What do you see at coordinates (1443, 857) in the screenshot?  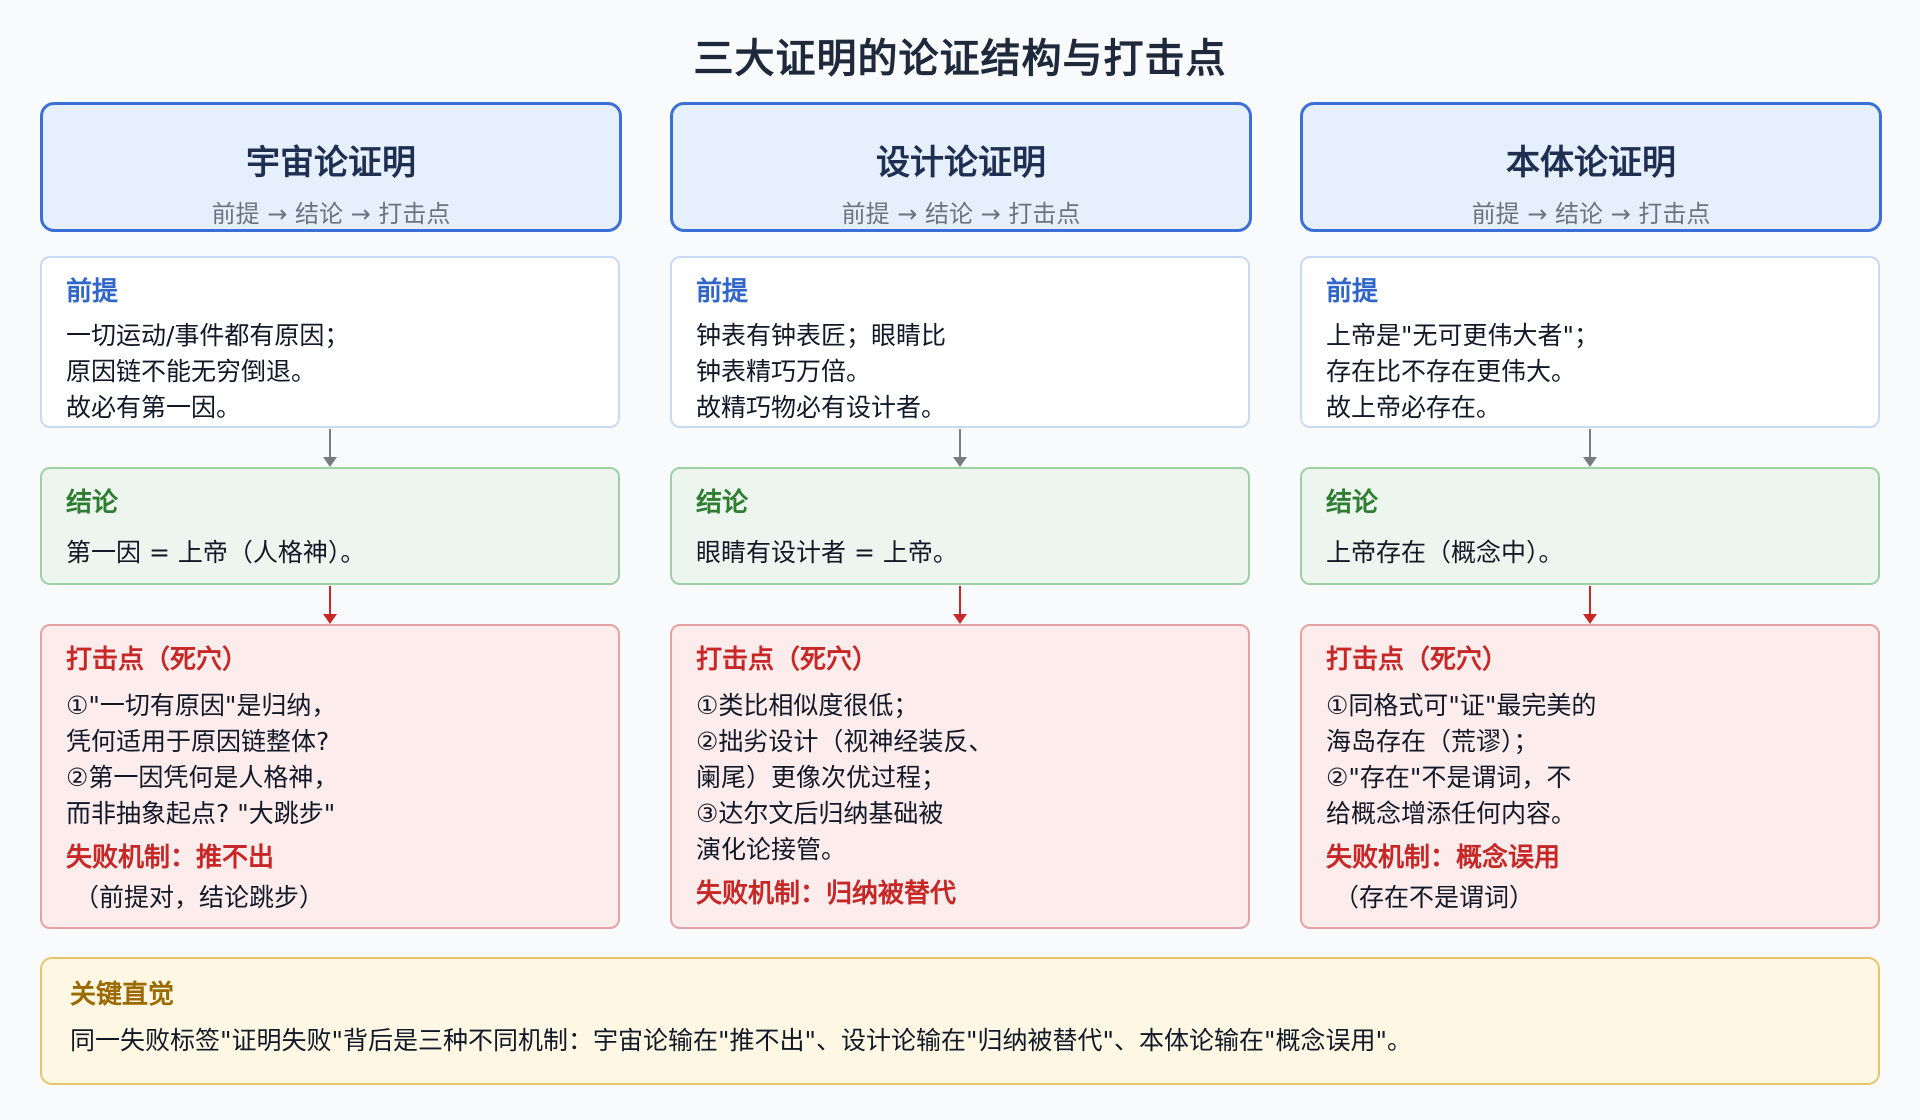 I see `failure-mechanism: 失败机制：概念误用` at bounding box center [1443, 857].